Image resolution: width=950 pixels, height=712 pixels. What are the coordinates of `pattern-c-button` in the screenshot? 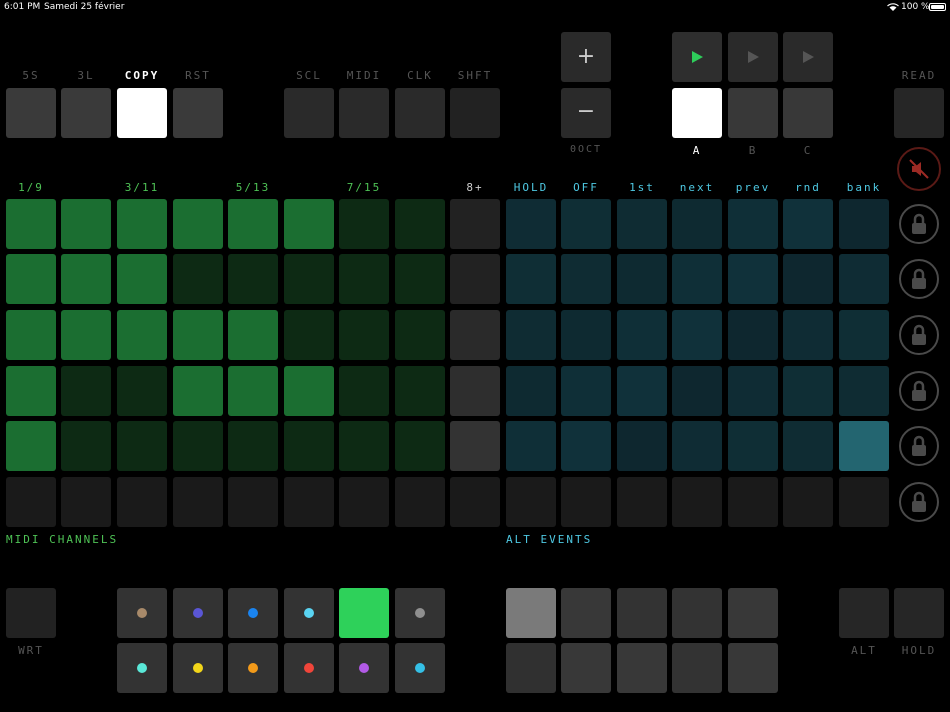 It's located at (808, 113).